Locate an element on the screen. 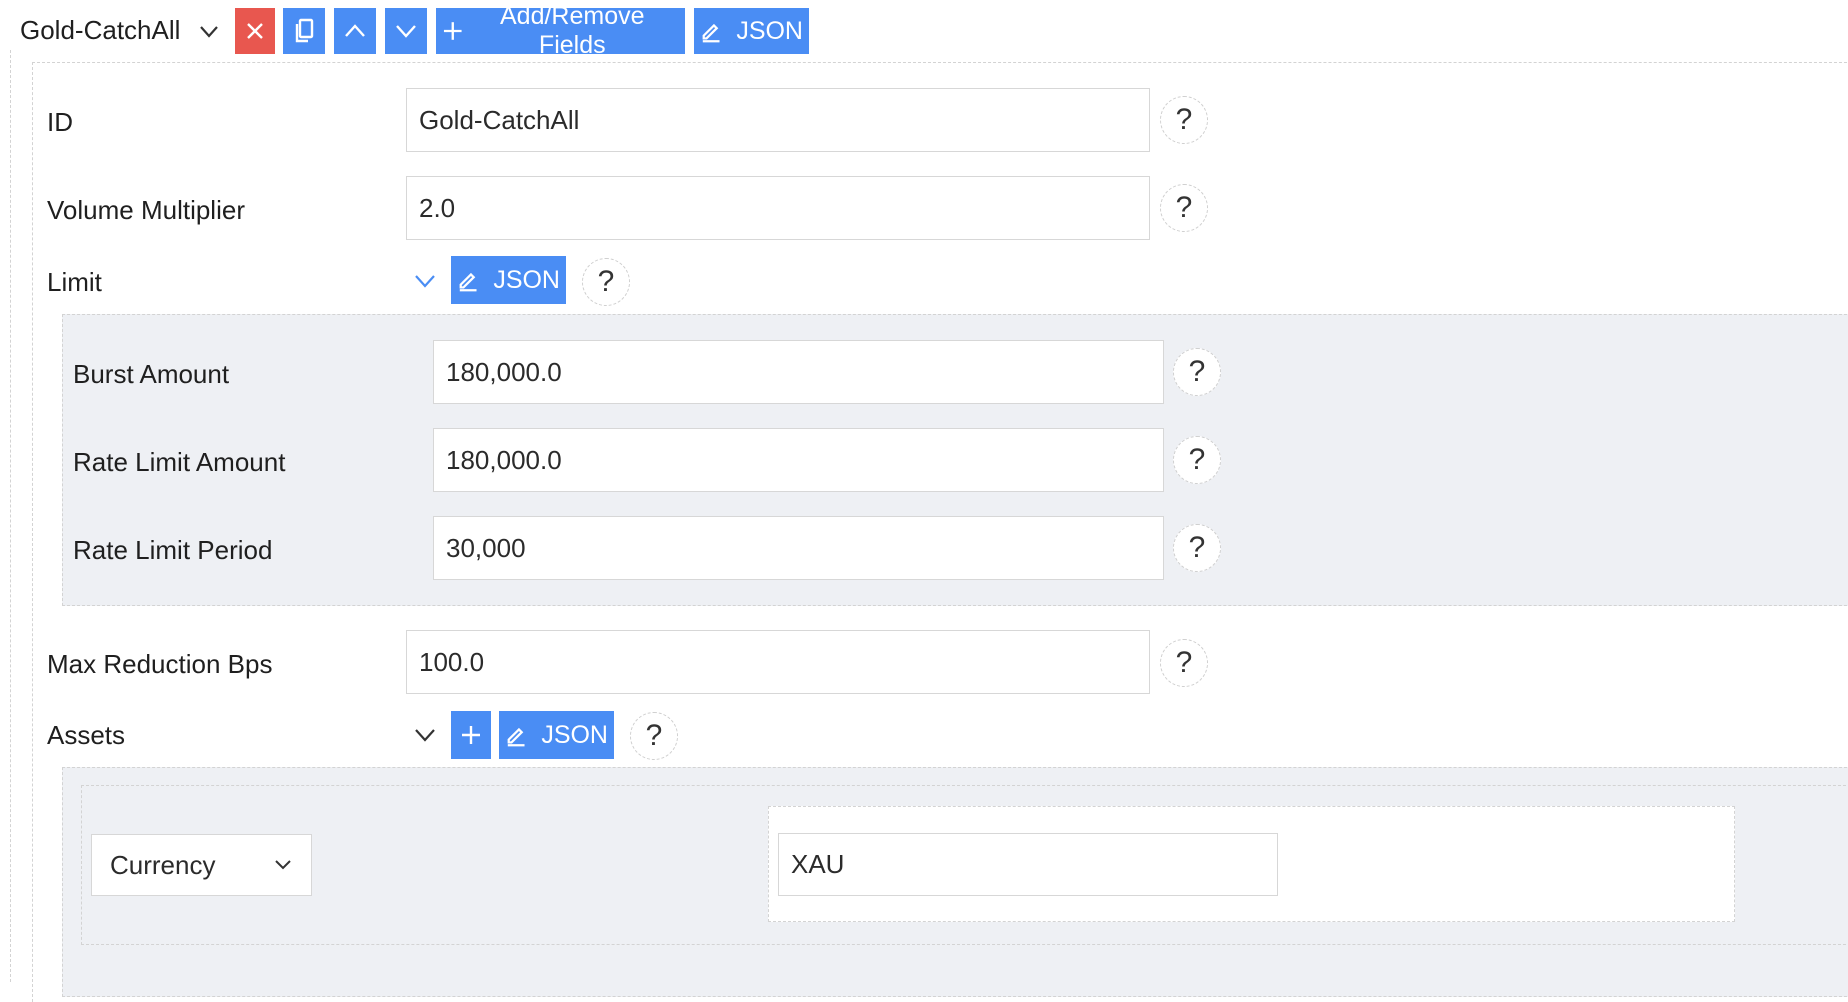 This screenshot has width=1848, height=1002. collapse-chevron-icon is located at coordinates (209, 32).